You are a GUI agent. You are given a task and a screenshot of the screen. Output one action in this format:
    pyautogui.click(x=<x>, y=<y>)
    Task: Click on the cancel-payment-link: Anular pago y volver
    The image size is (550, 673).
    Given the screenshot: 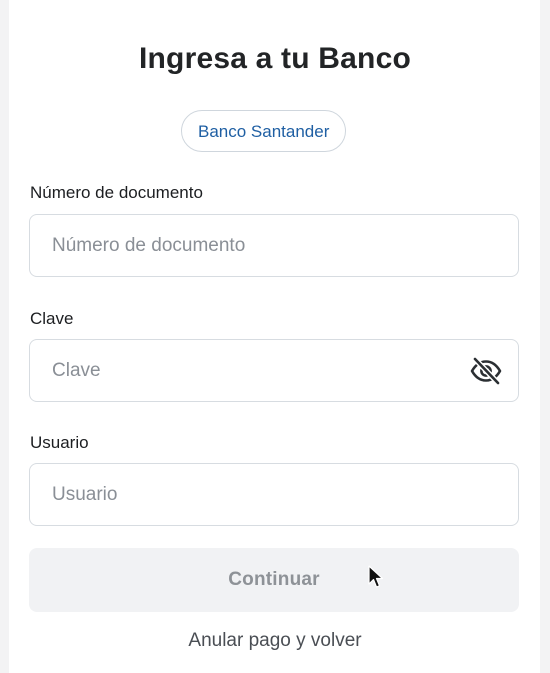 What is the action you would take?
    pyautogui.click(x=275, y=641)
    